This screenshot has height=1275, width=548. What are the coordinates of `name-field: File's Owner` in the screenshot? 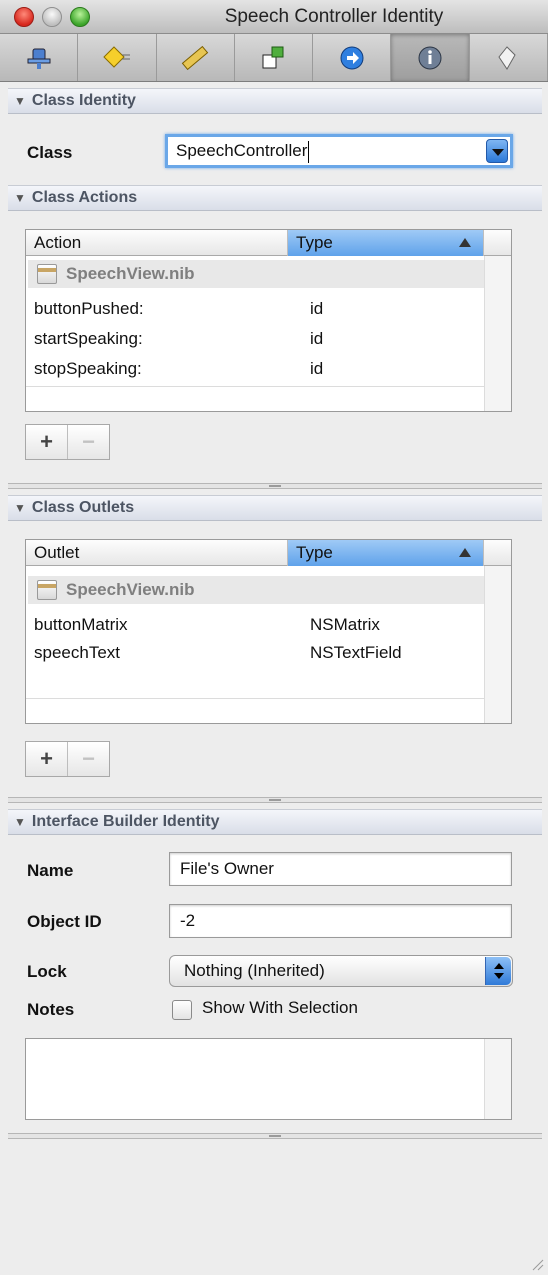 It's located at (340, 869).